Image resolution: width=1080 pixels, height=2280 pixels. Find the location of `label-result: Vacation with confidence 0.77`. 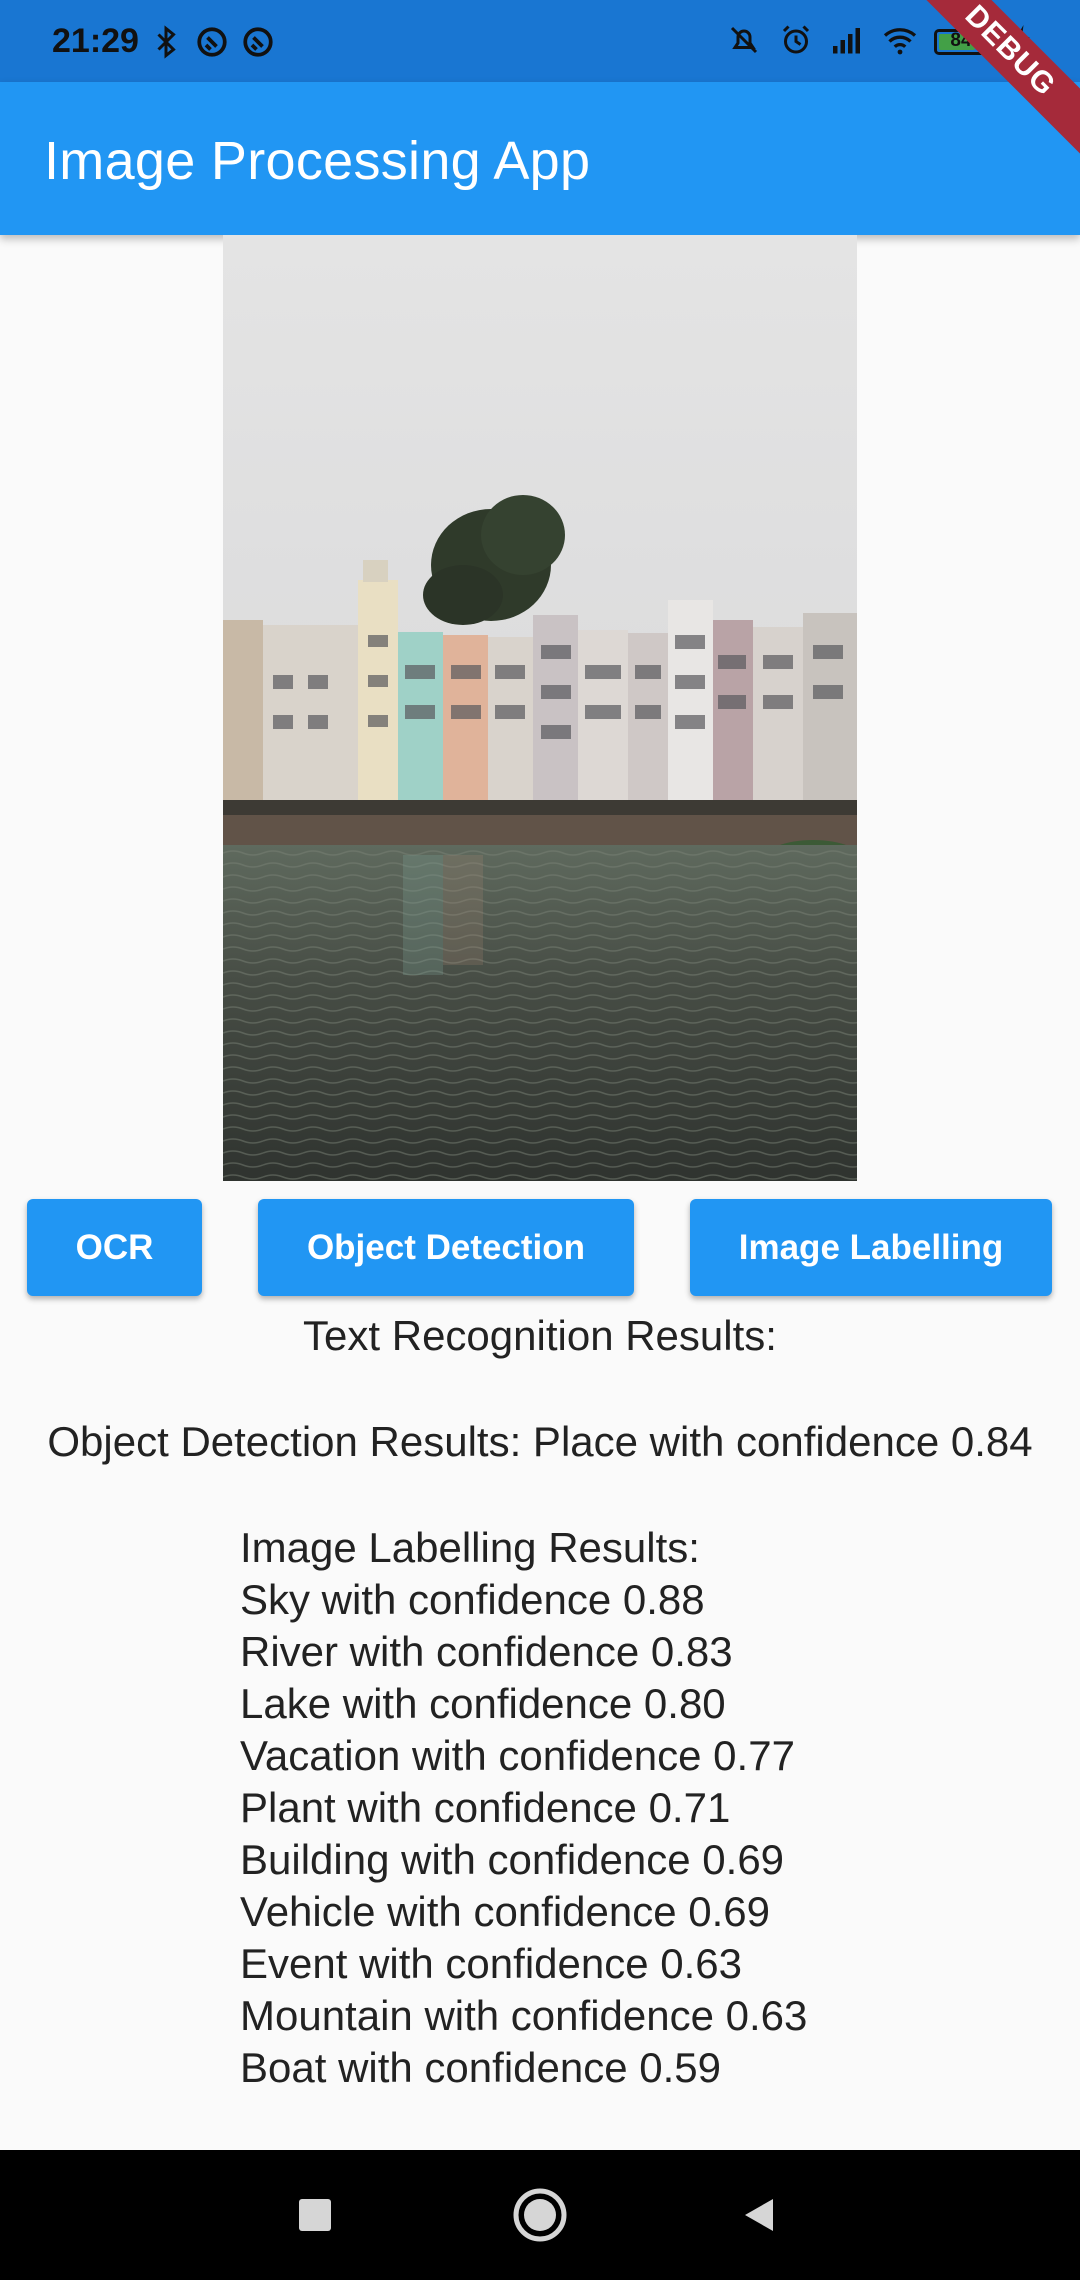

label-result: Vacation with confidence 0.77 is located at coordinates (517, 1755).